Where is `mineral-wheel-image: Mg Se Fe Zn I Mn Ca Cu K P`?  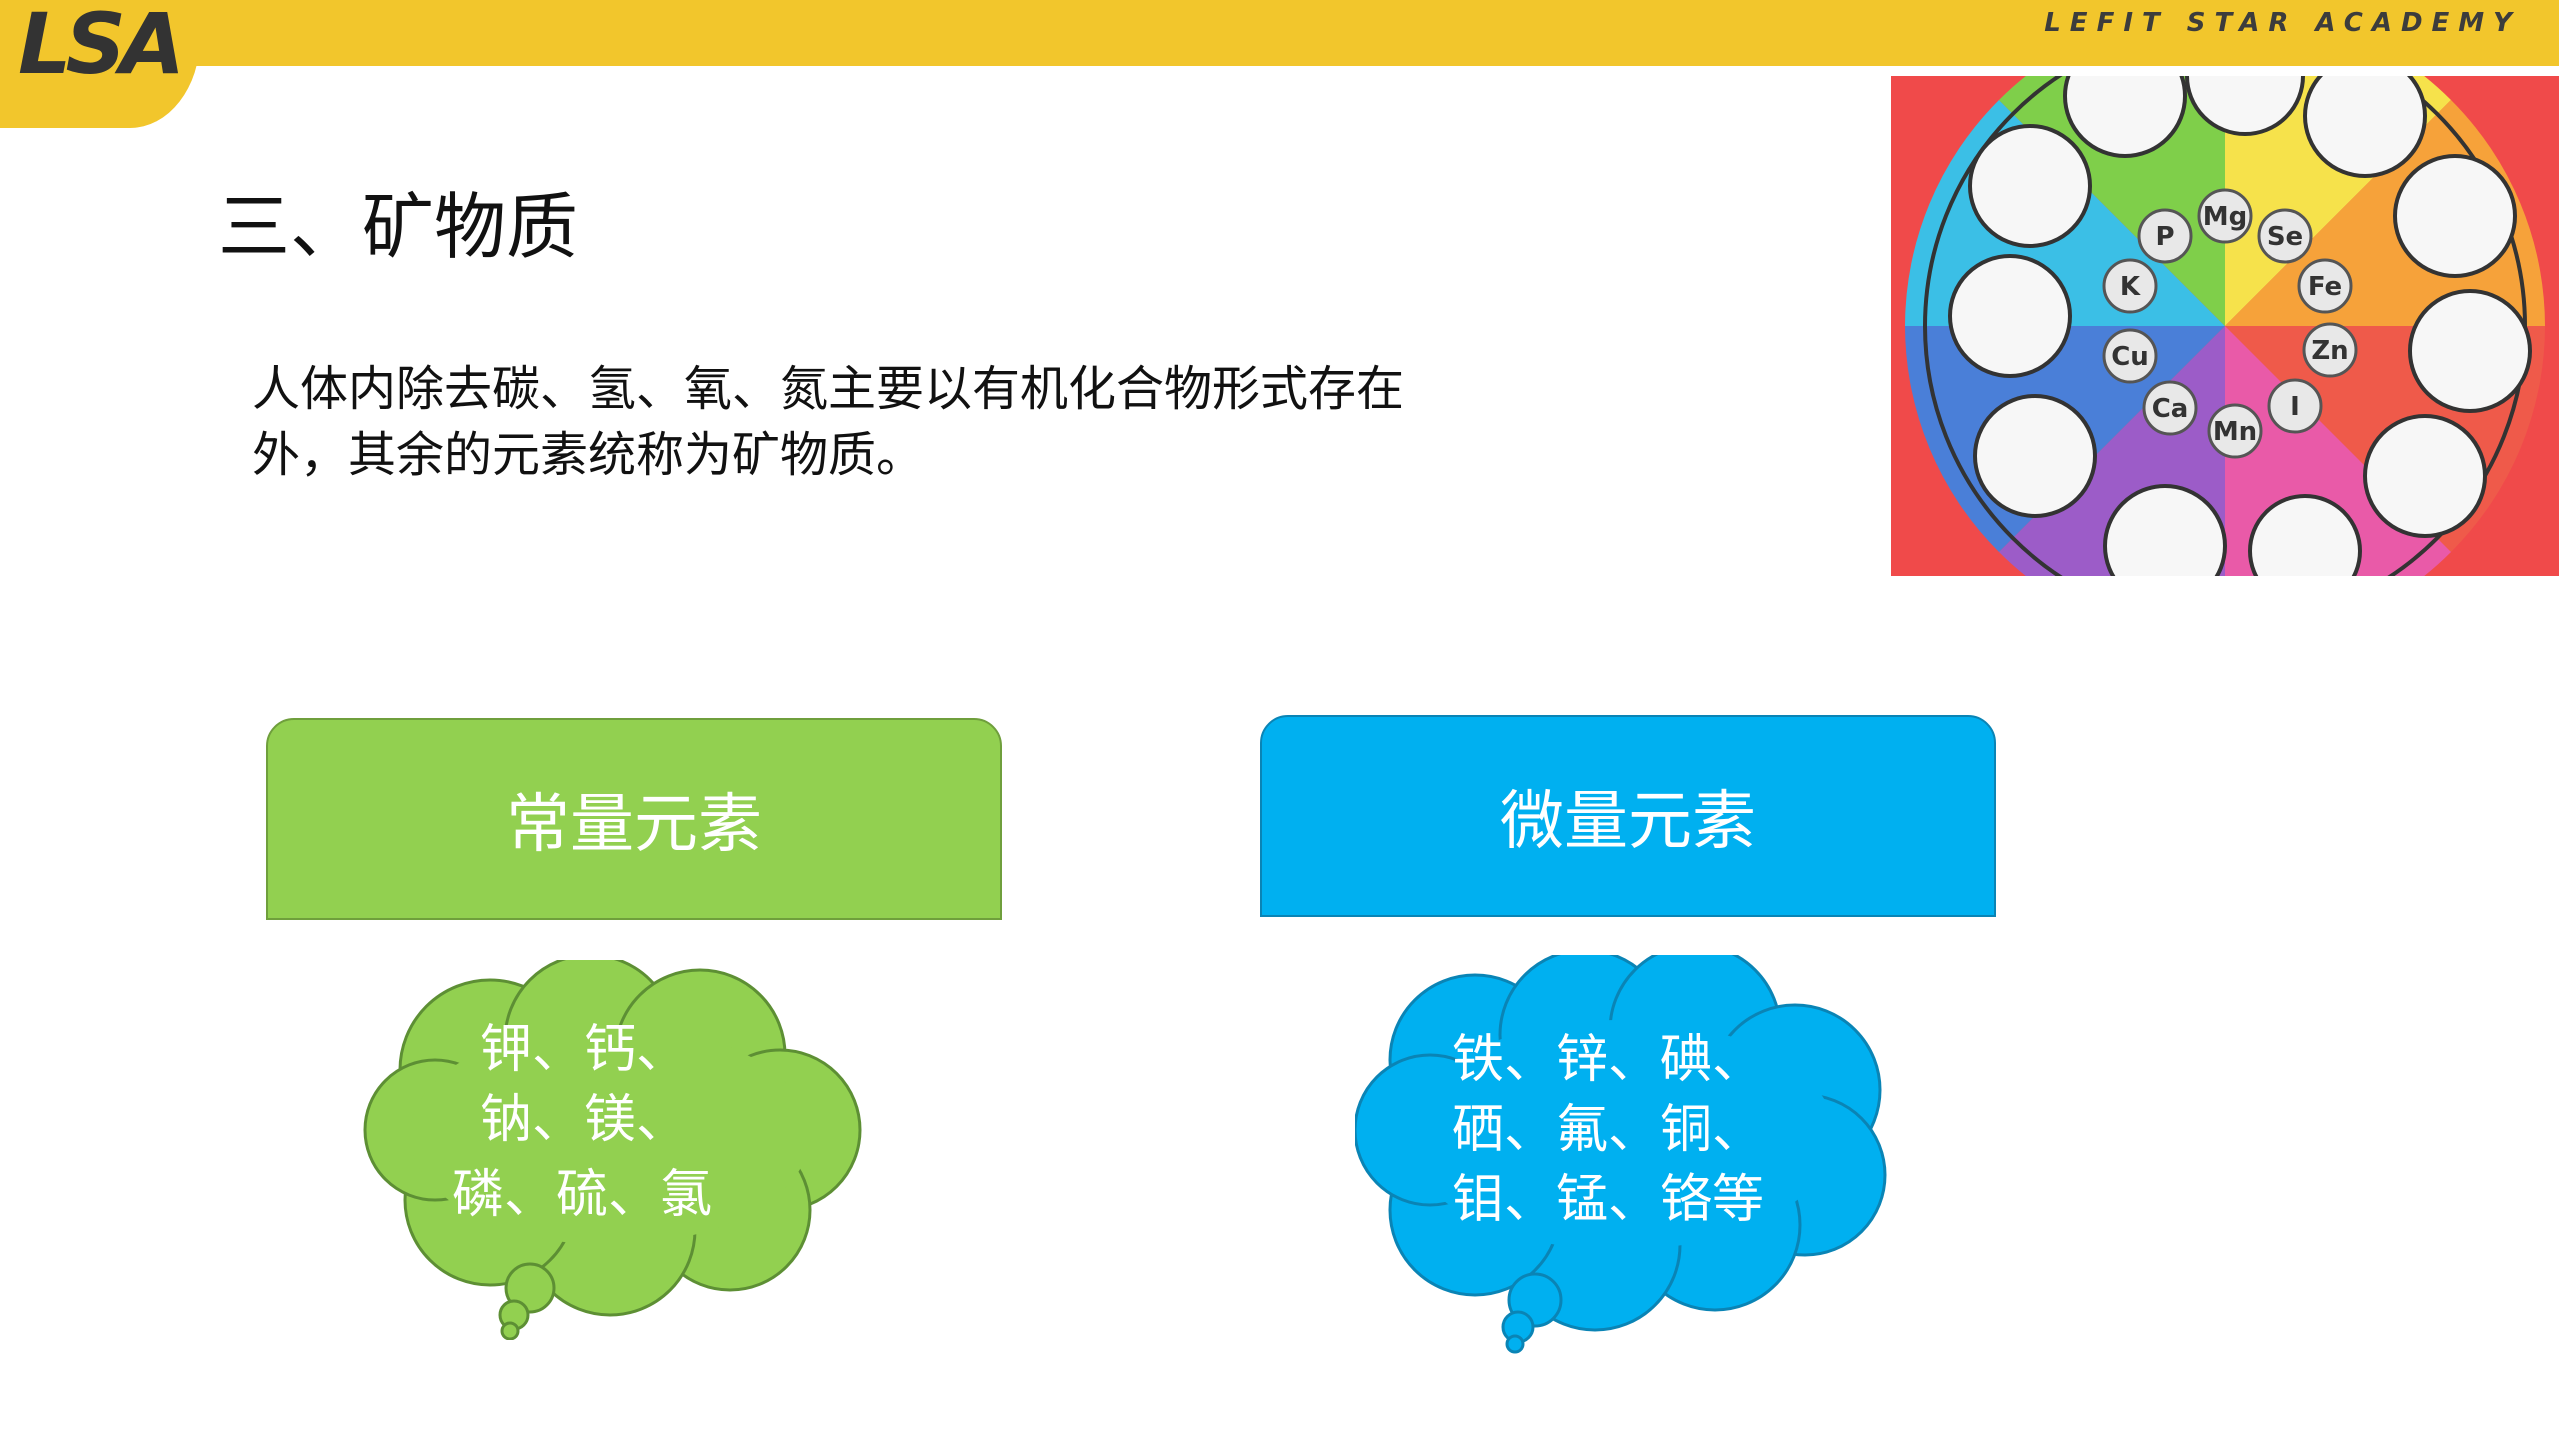
mineral-wheel-image: Mg Se Fe Zn I Mn Ca Cu K P is located at coordinates (2225, 326).